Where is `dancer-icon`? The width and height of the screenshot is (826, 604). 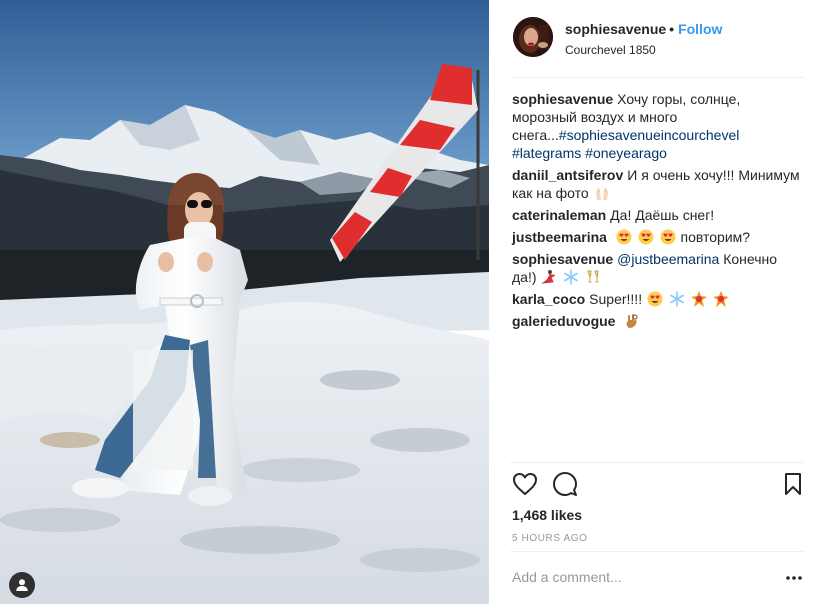 dancer-icon is located at coordinates (548, 277).